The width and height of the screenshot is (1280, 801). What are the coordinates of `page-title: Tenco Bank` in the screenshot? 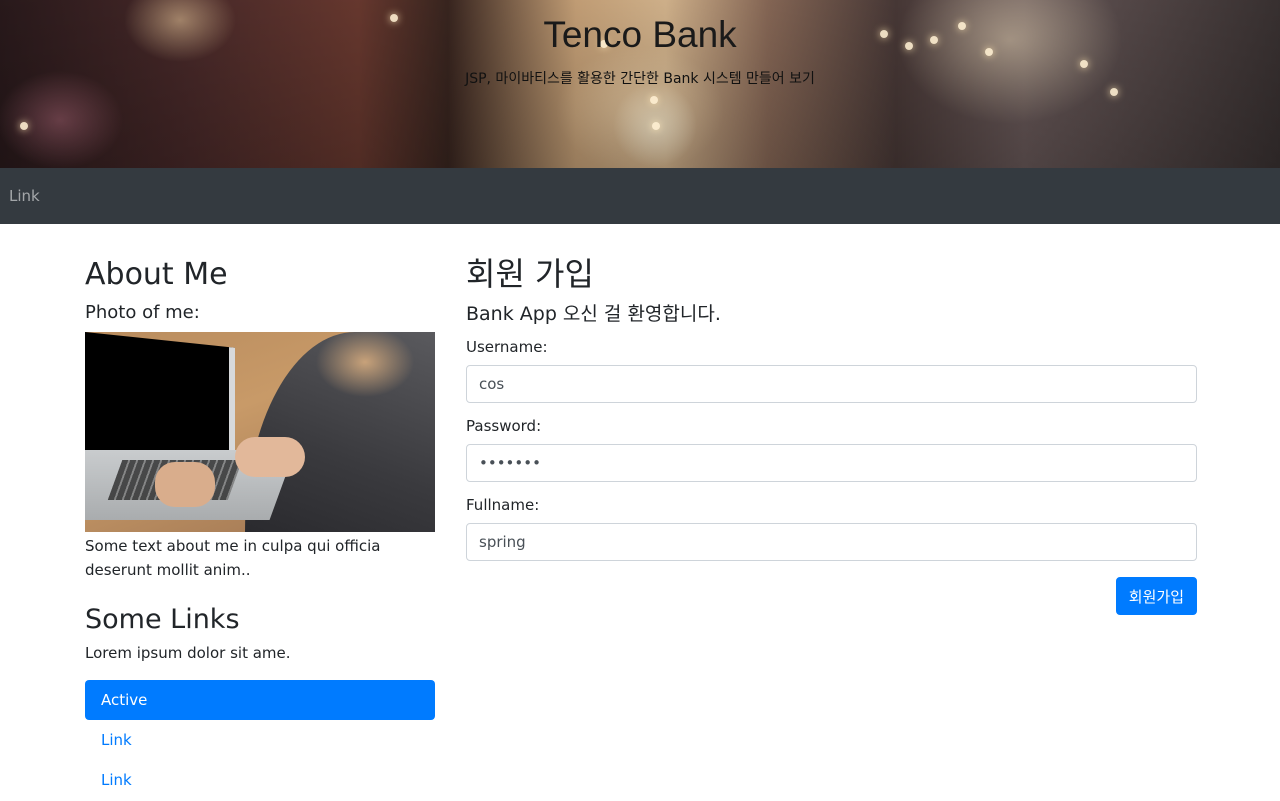 It's located at (640, 34).